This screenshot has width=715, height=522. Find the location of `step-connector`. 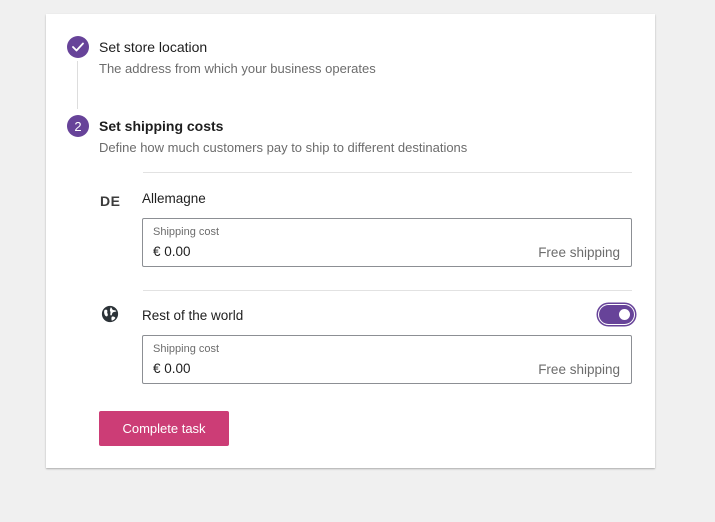

step-connector is located at coordinates (77, 85).